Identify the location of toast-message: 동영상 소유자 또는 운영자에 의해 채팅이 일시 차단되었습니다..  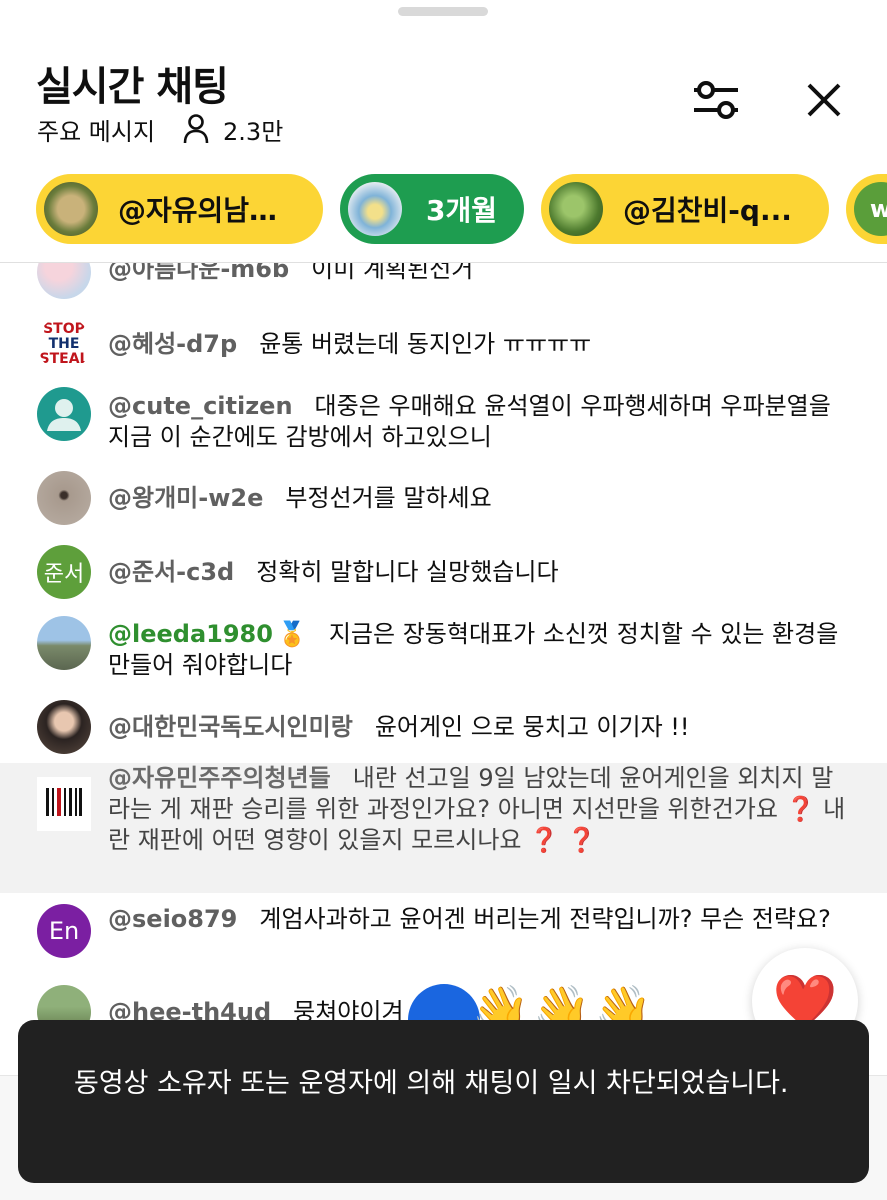
(431, 1083).